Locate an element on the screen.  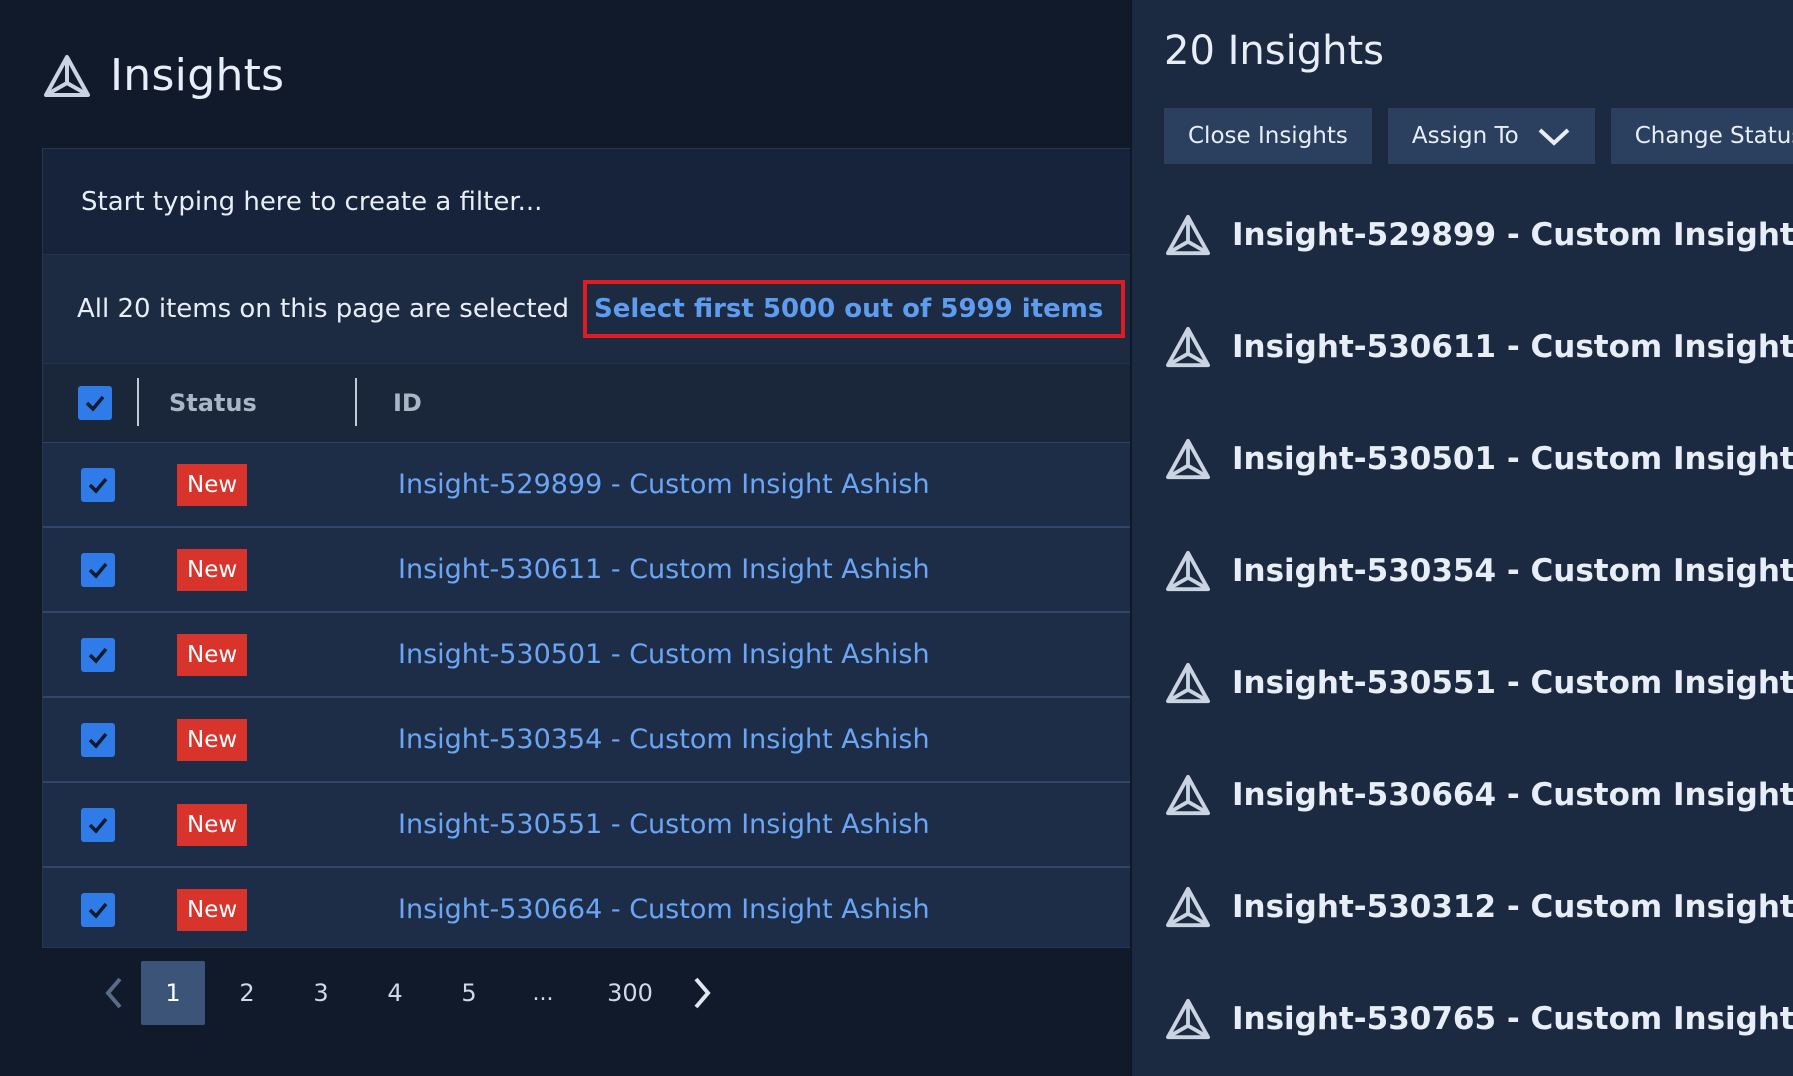
column-header-status-label: Status is located at coordinates (213, 403).